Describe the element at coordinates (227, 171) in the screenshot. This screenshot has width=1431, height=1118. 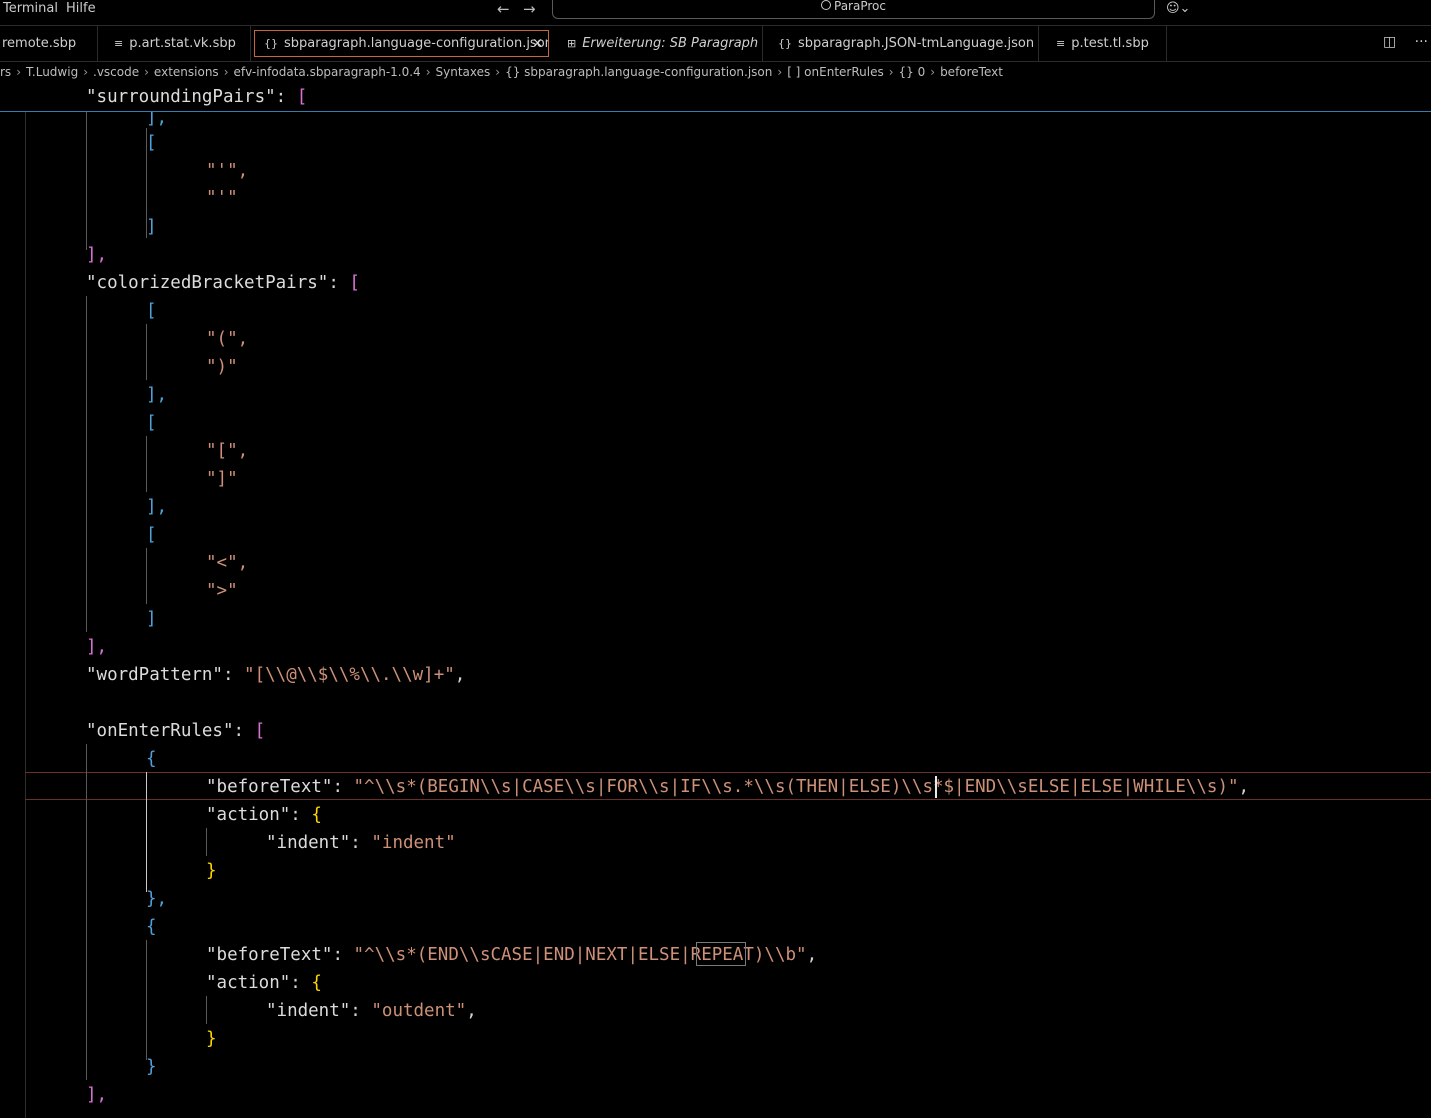
I see `code-line: "'",` at that location.